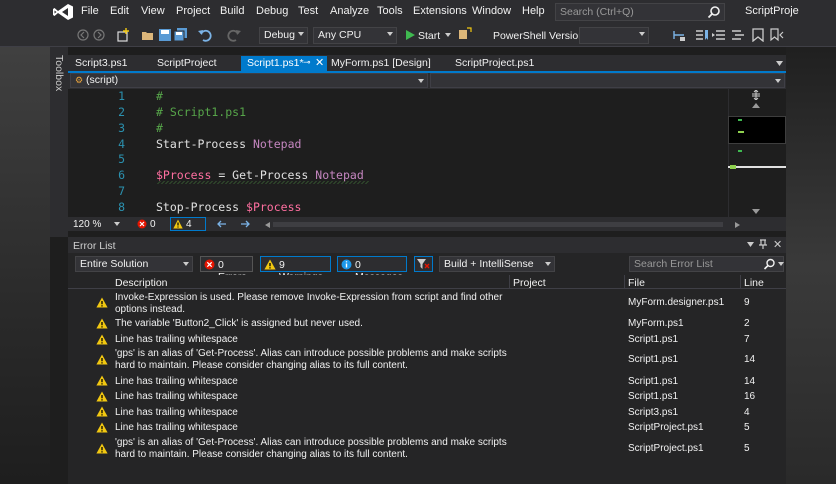 This screenshot has height=484, width=836. Describe the element at coordinates (260, 175) in the screenshot. I see `code-line: $Process = Get-Process Notepad` at that location.